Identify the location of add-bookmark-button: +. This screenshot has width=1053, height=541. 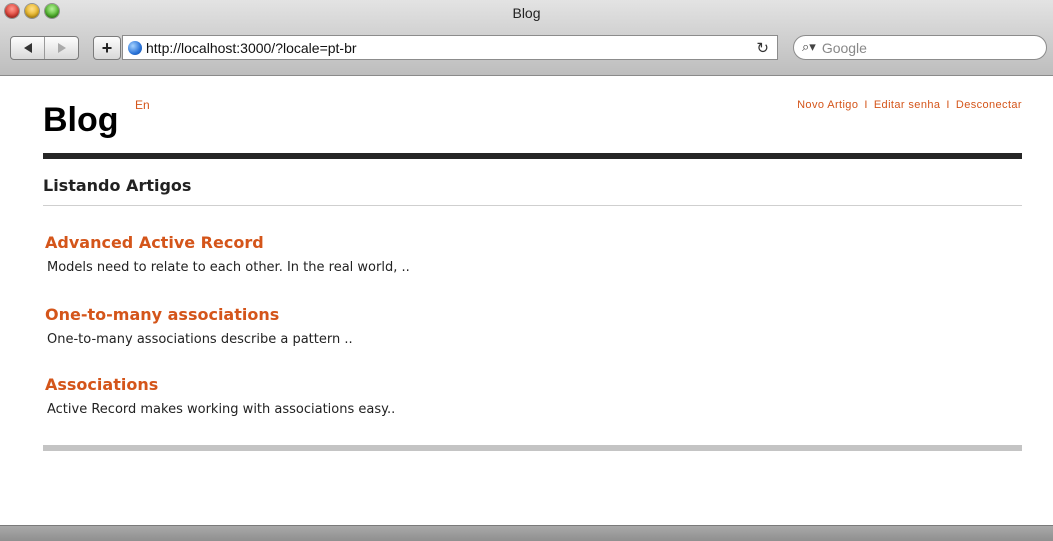
(107, 48).